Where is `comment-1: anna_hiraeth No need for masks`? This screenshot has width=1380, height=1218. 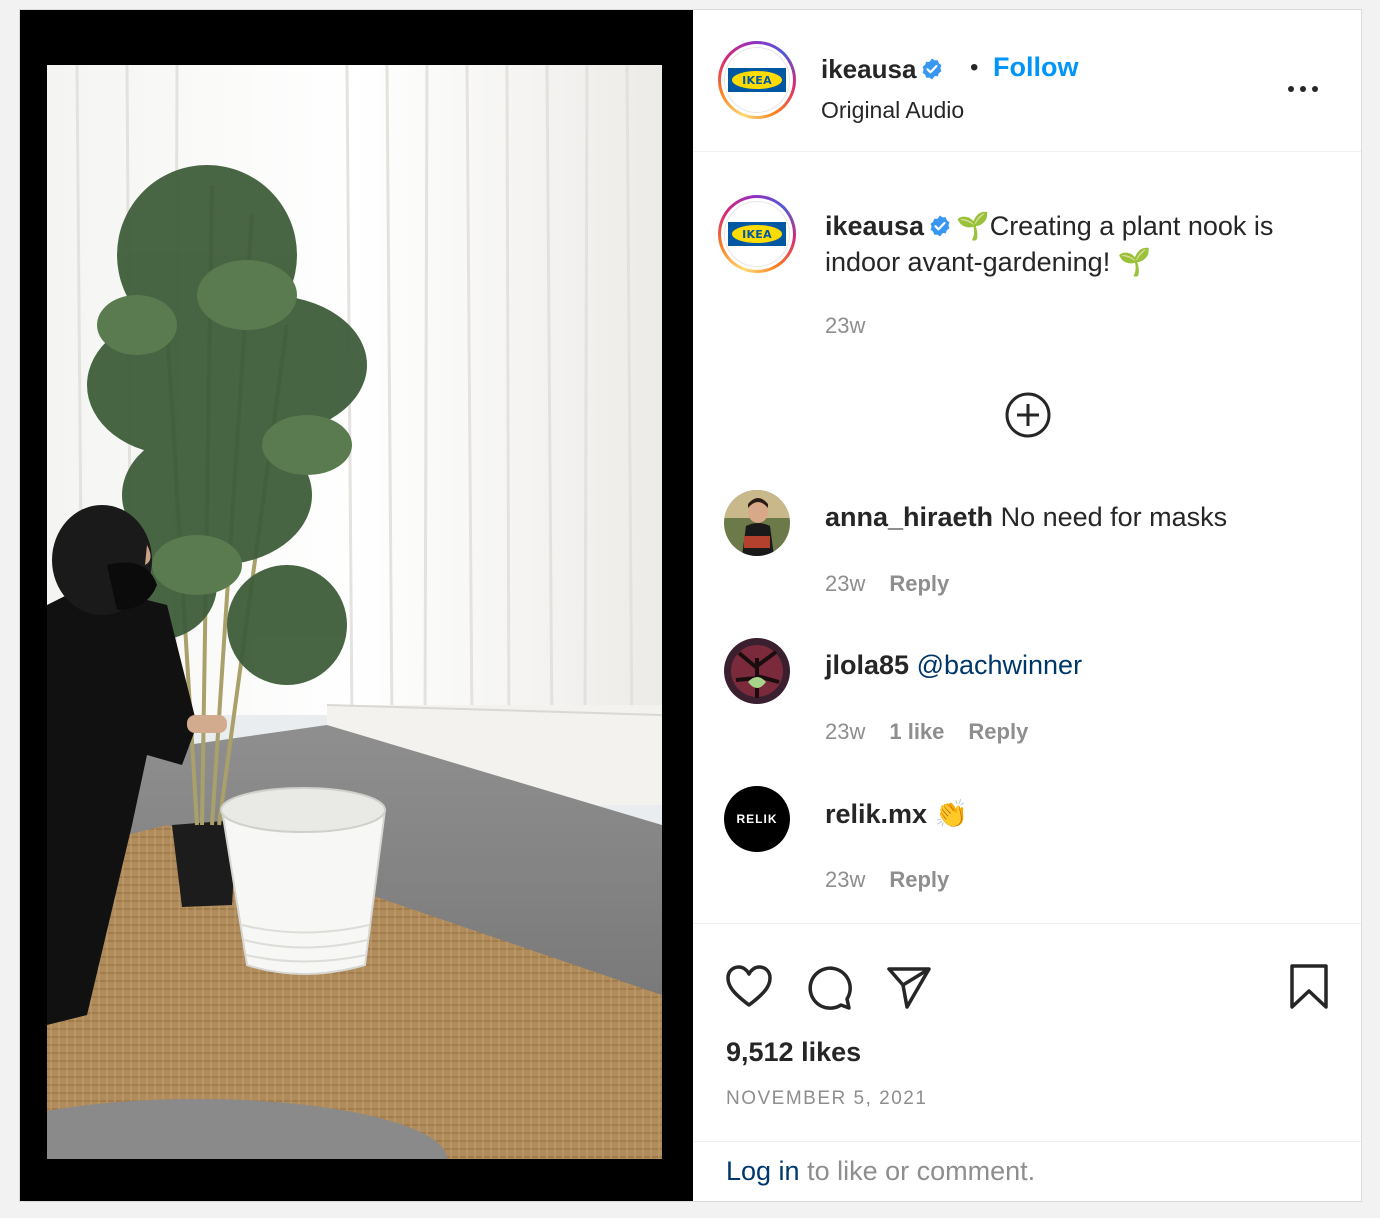
comment-1: anna_hiraeth No need for masks is located at coordinates (1026, 517).